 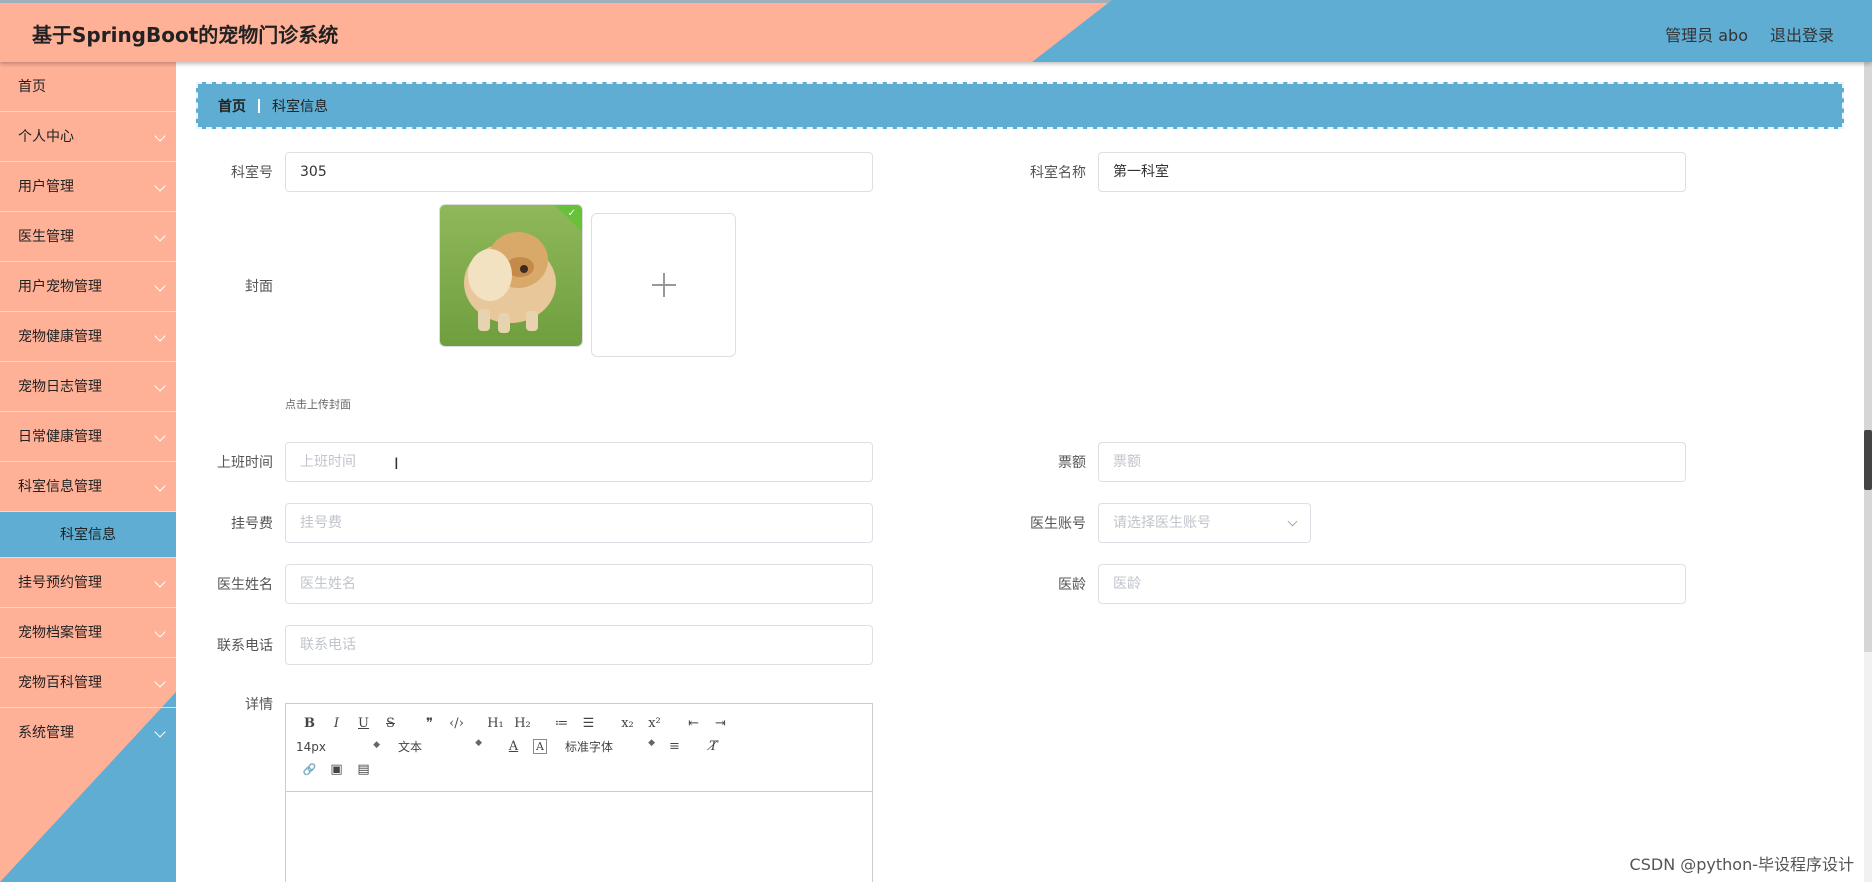 I want to click on rich-text-editor: B I U S ❞ ‹/› H₁ H₂ ≔ ☰ x₂ x² ⇤ ⇥ 14px ◆, so click(x=579, y=792).